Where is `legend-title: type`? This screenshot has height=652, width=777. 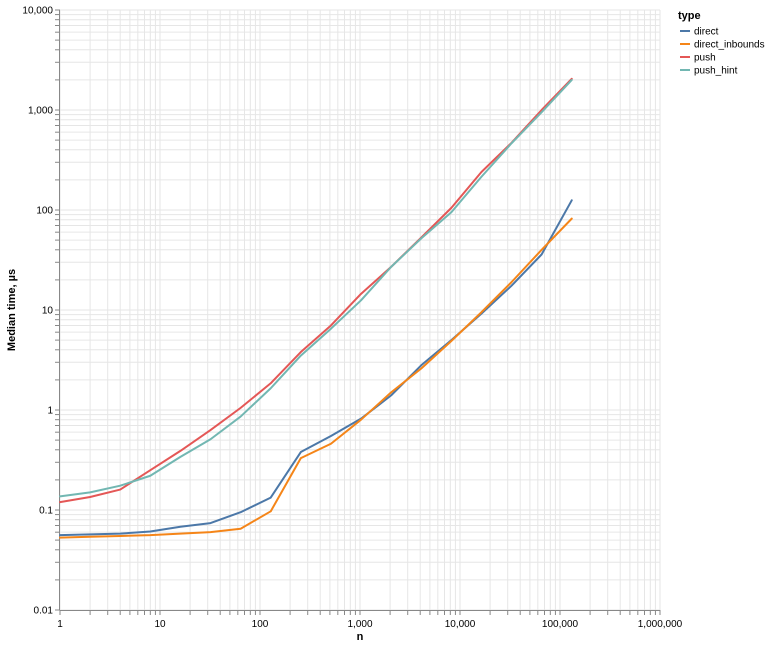
legend-title: type is located at coordinates (689, 16).